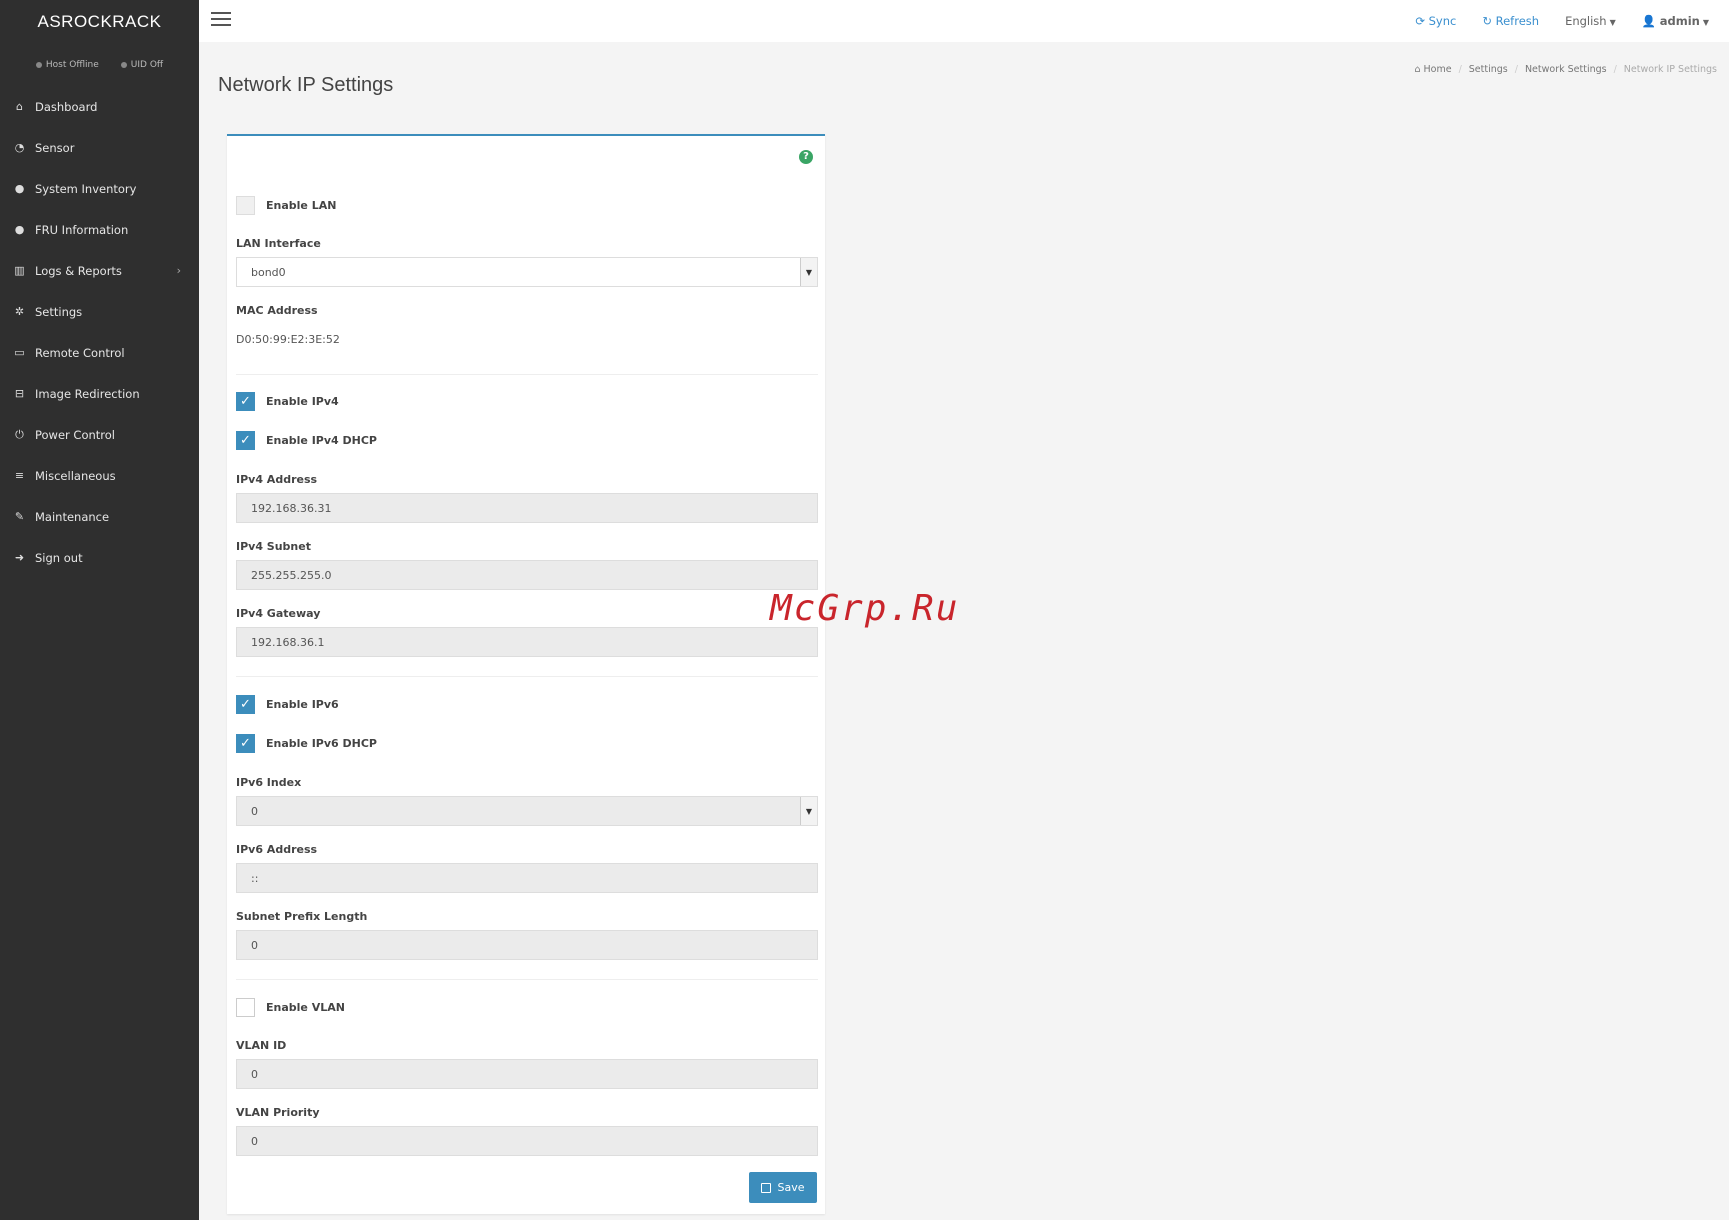  I want to click on uid-status: UID Off, so click(142, 65).